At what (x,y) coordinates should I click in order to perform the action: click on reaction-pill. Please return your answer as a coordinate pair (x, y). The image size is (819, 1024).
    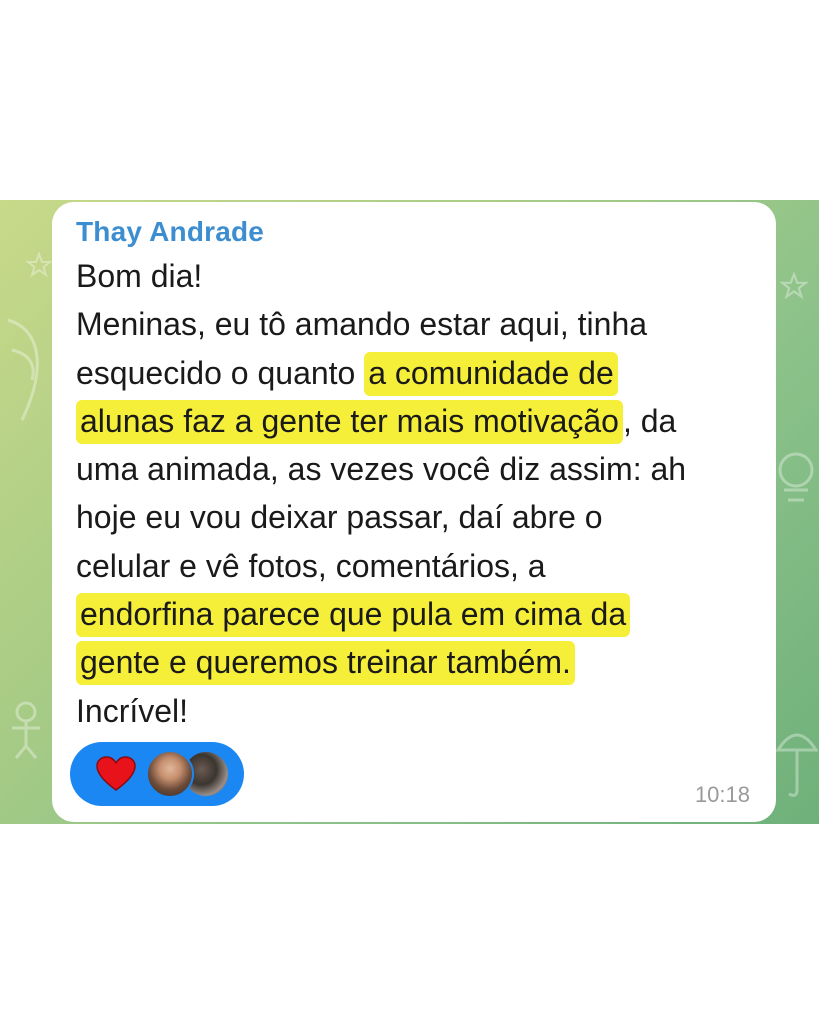
    Looking at the image, I should click on (157, 774).